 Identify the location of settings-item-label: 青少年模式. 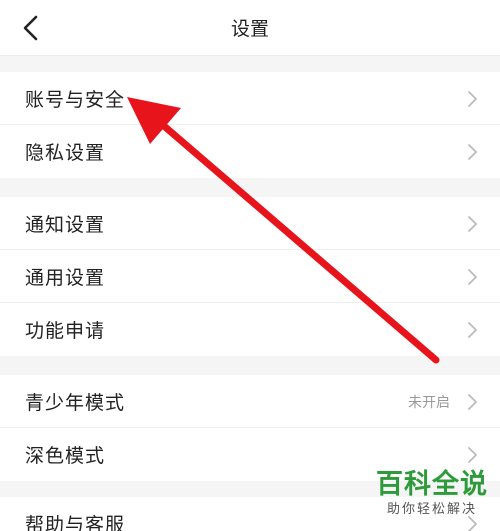
(75, 403).